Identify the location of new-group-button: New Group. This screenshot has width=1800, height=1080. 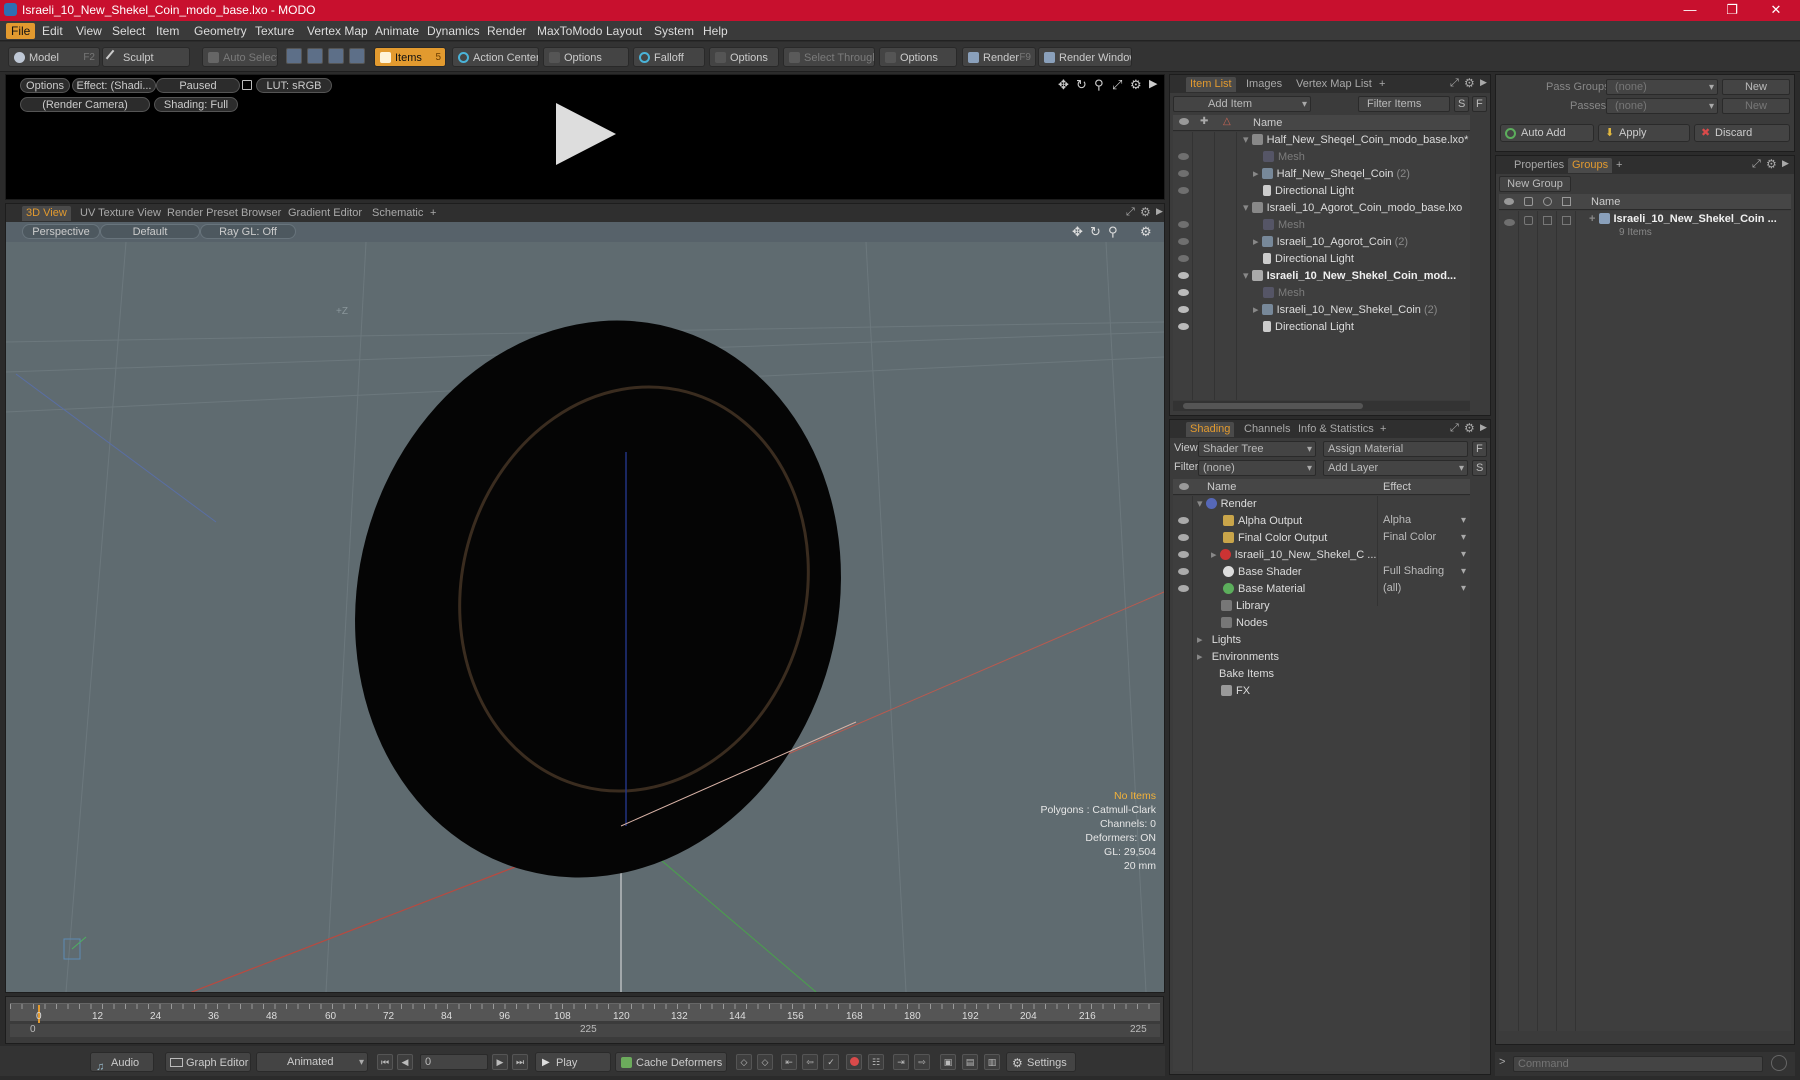
(1535, 184).